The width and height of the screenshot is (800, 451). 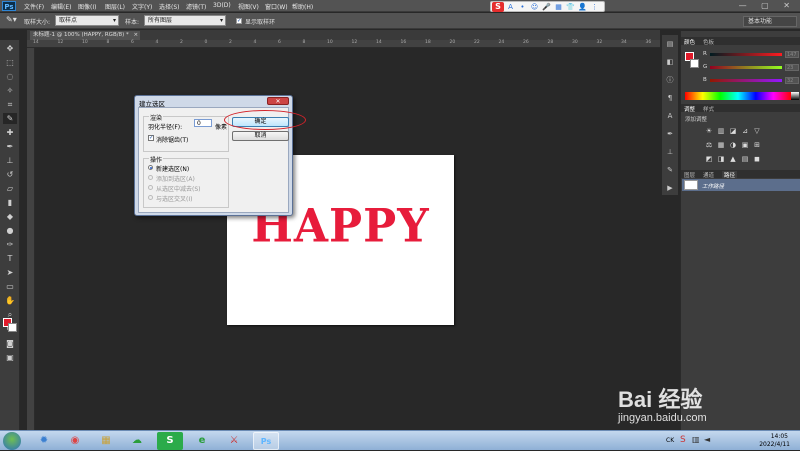 I want to click on tray-sogou-icon: S, so click(x=683, y=440).